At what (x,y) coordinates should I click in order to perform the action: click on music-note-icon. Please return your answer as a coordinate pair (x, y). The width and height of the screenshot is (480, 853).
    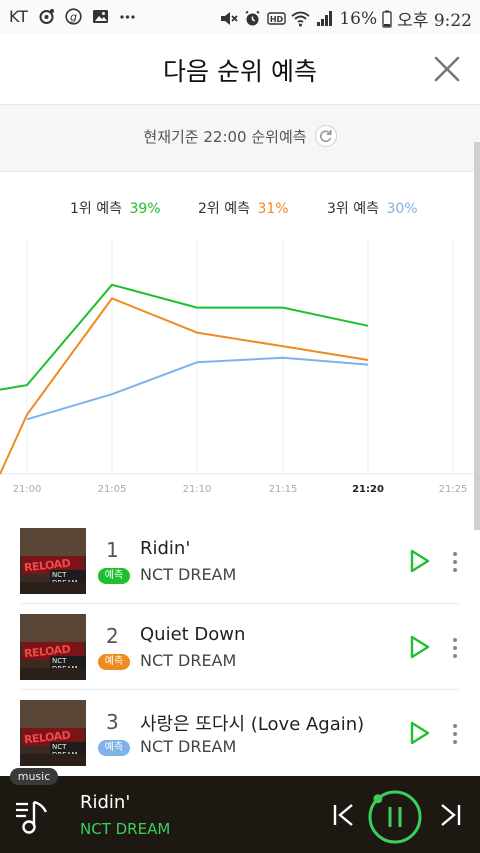
    Looking at the image, I should click on (47, 16).